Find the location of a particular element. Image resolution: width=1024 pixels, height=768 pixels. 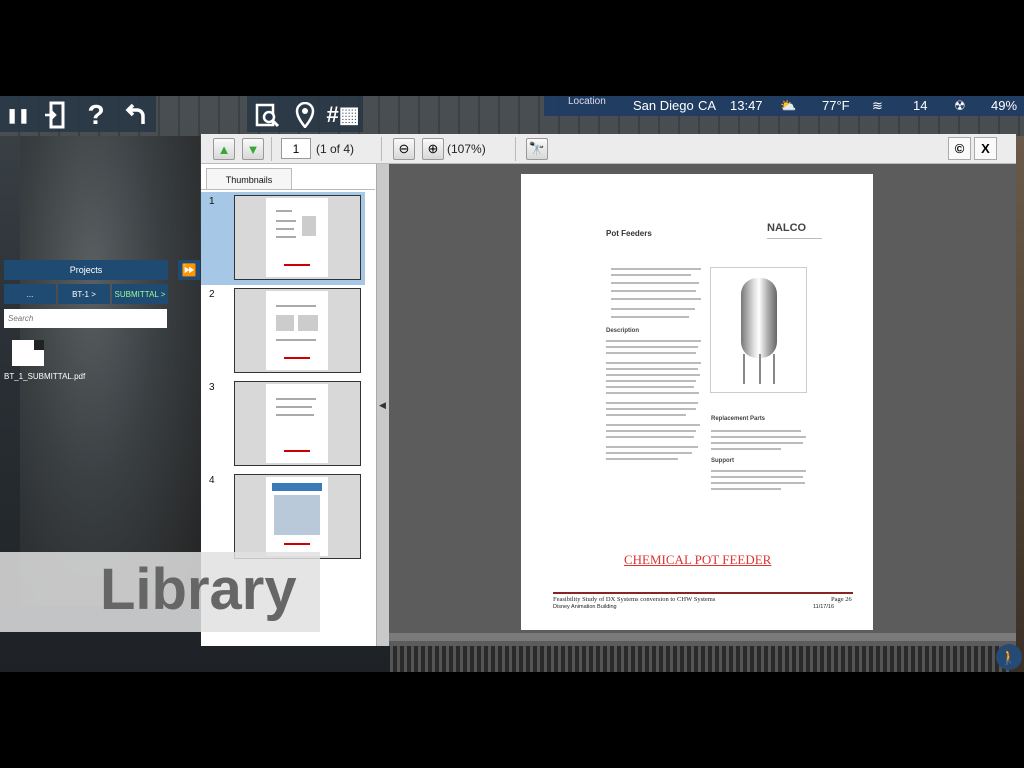

viewer-toolbar: ▲ ▼ (1 of 4) ⊖ ⊕ (107%) 🔭 © X is located at coordinates (608, 149).